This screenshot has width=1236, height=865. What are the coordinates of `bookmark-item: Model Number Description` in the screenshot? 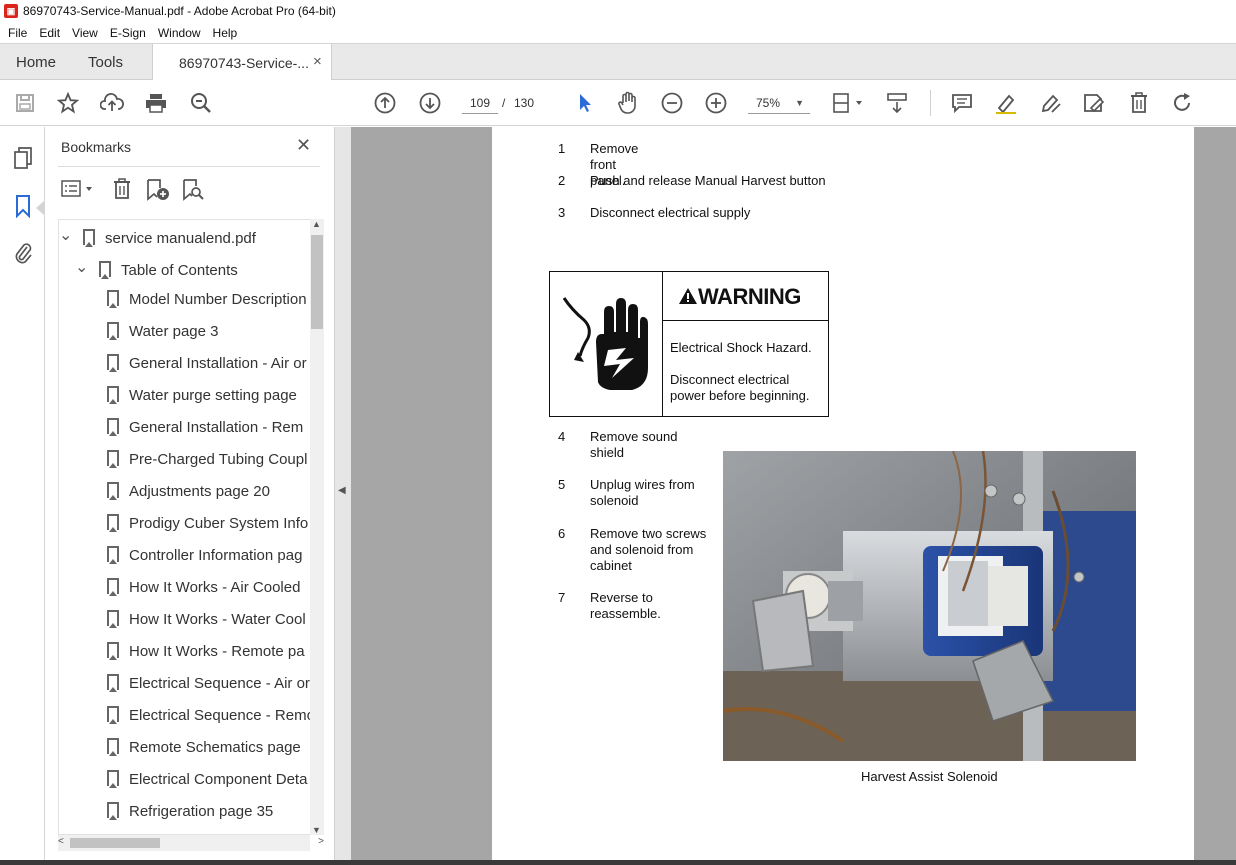 It's located at (207, 300).